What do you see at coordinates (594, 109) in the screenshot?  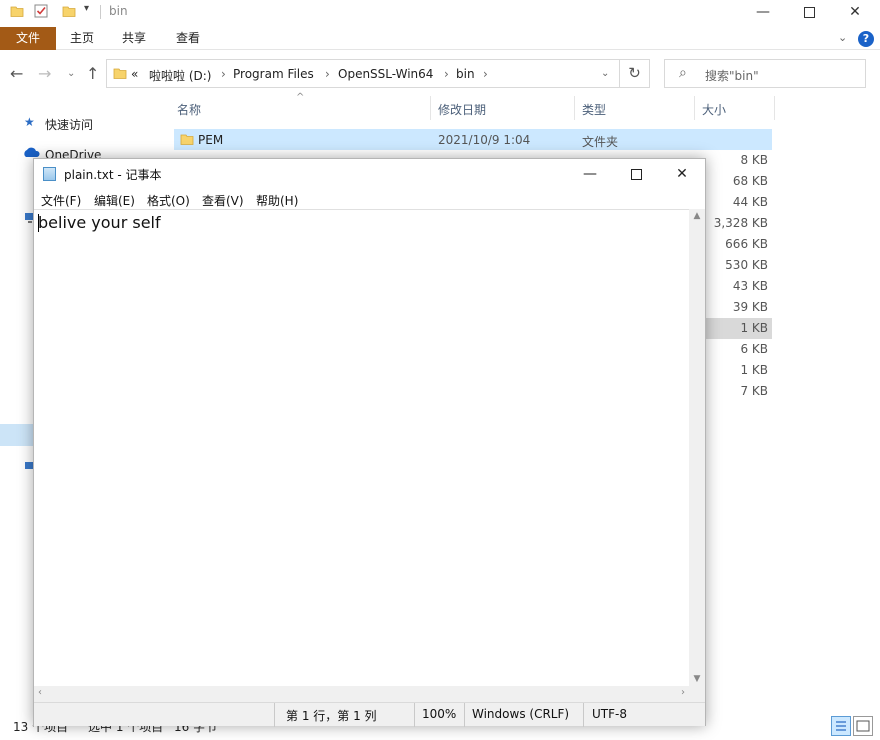 I see `column-type: 类型` at bounding box center [594, 109].